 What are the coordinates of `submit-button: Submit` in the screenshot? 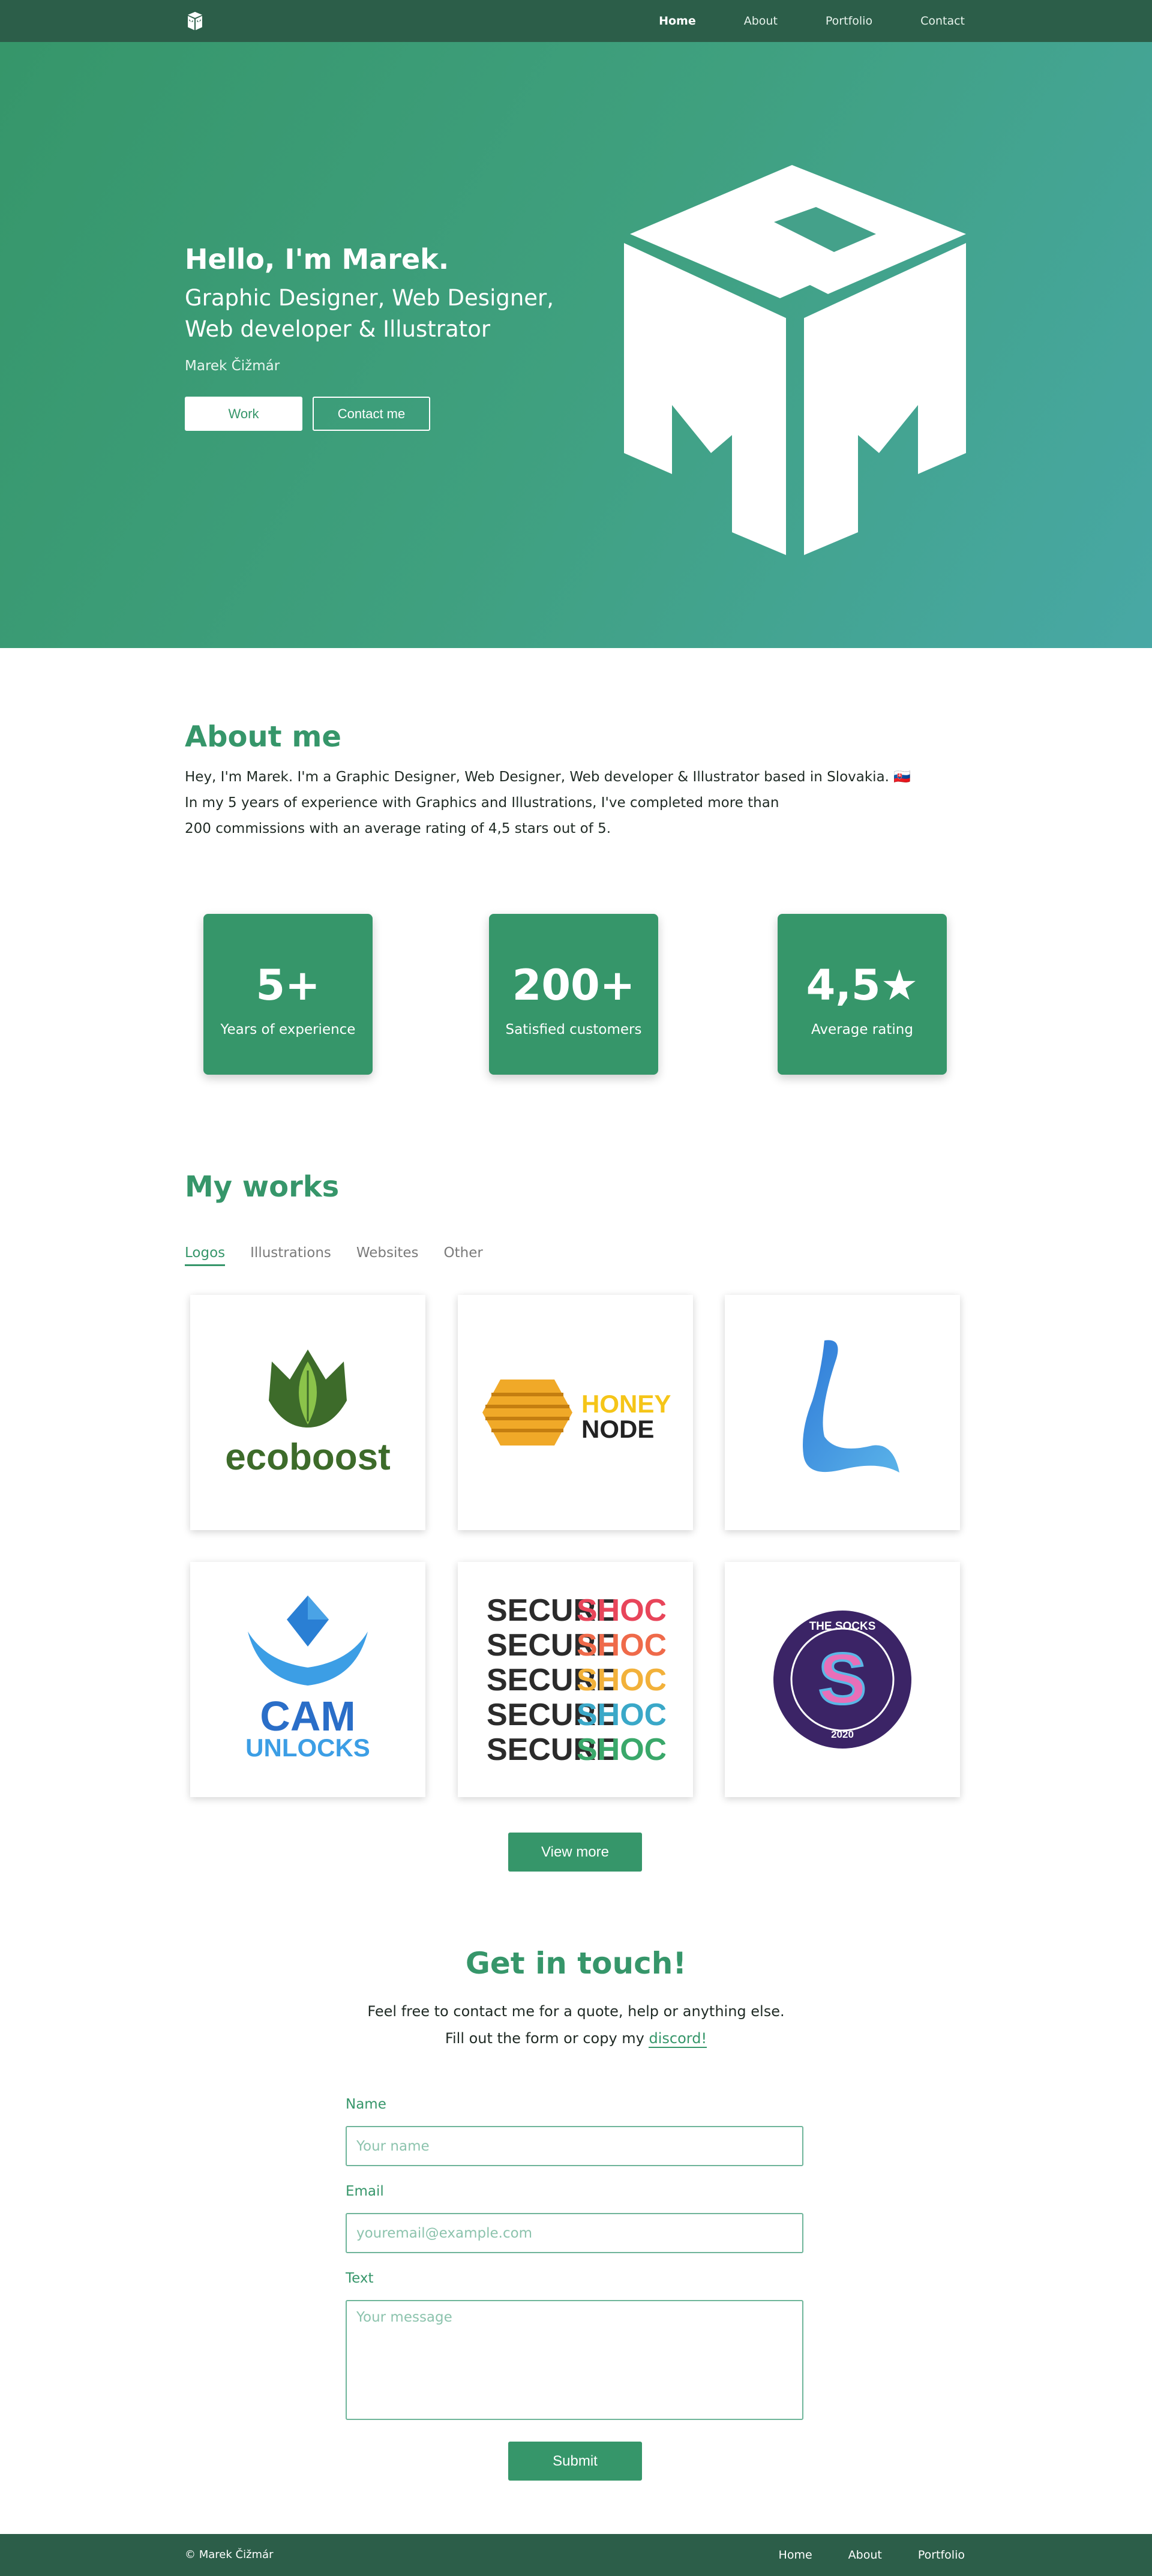 It's located at (575, 2461).